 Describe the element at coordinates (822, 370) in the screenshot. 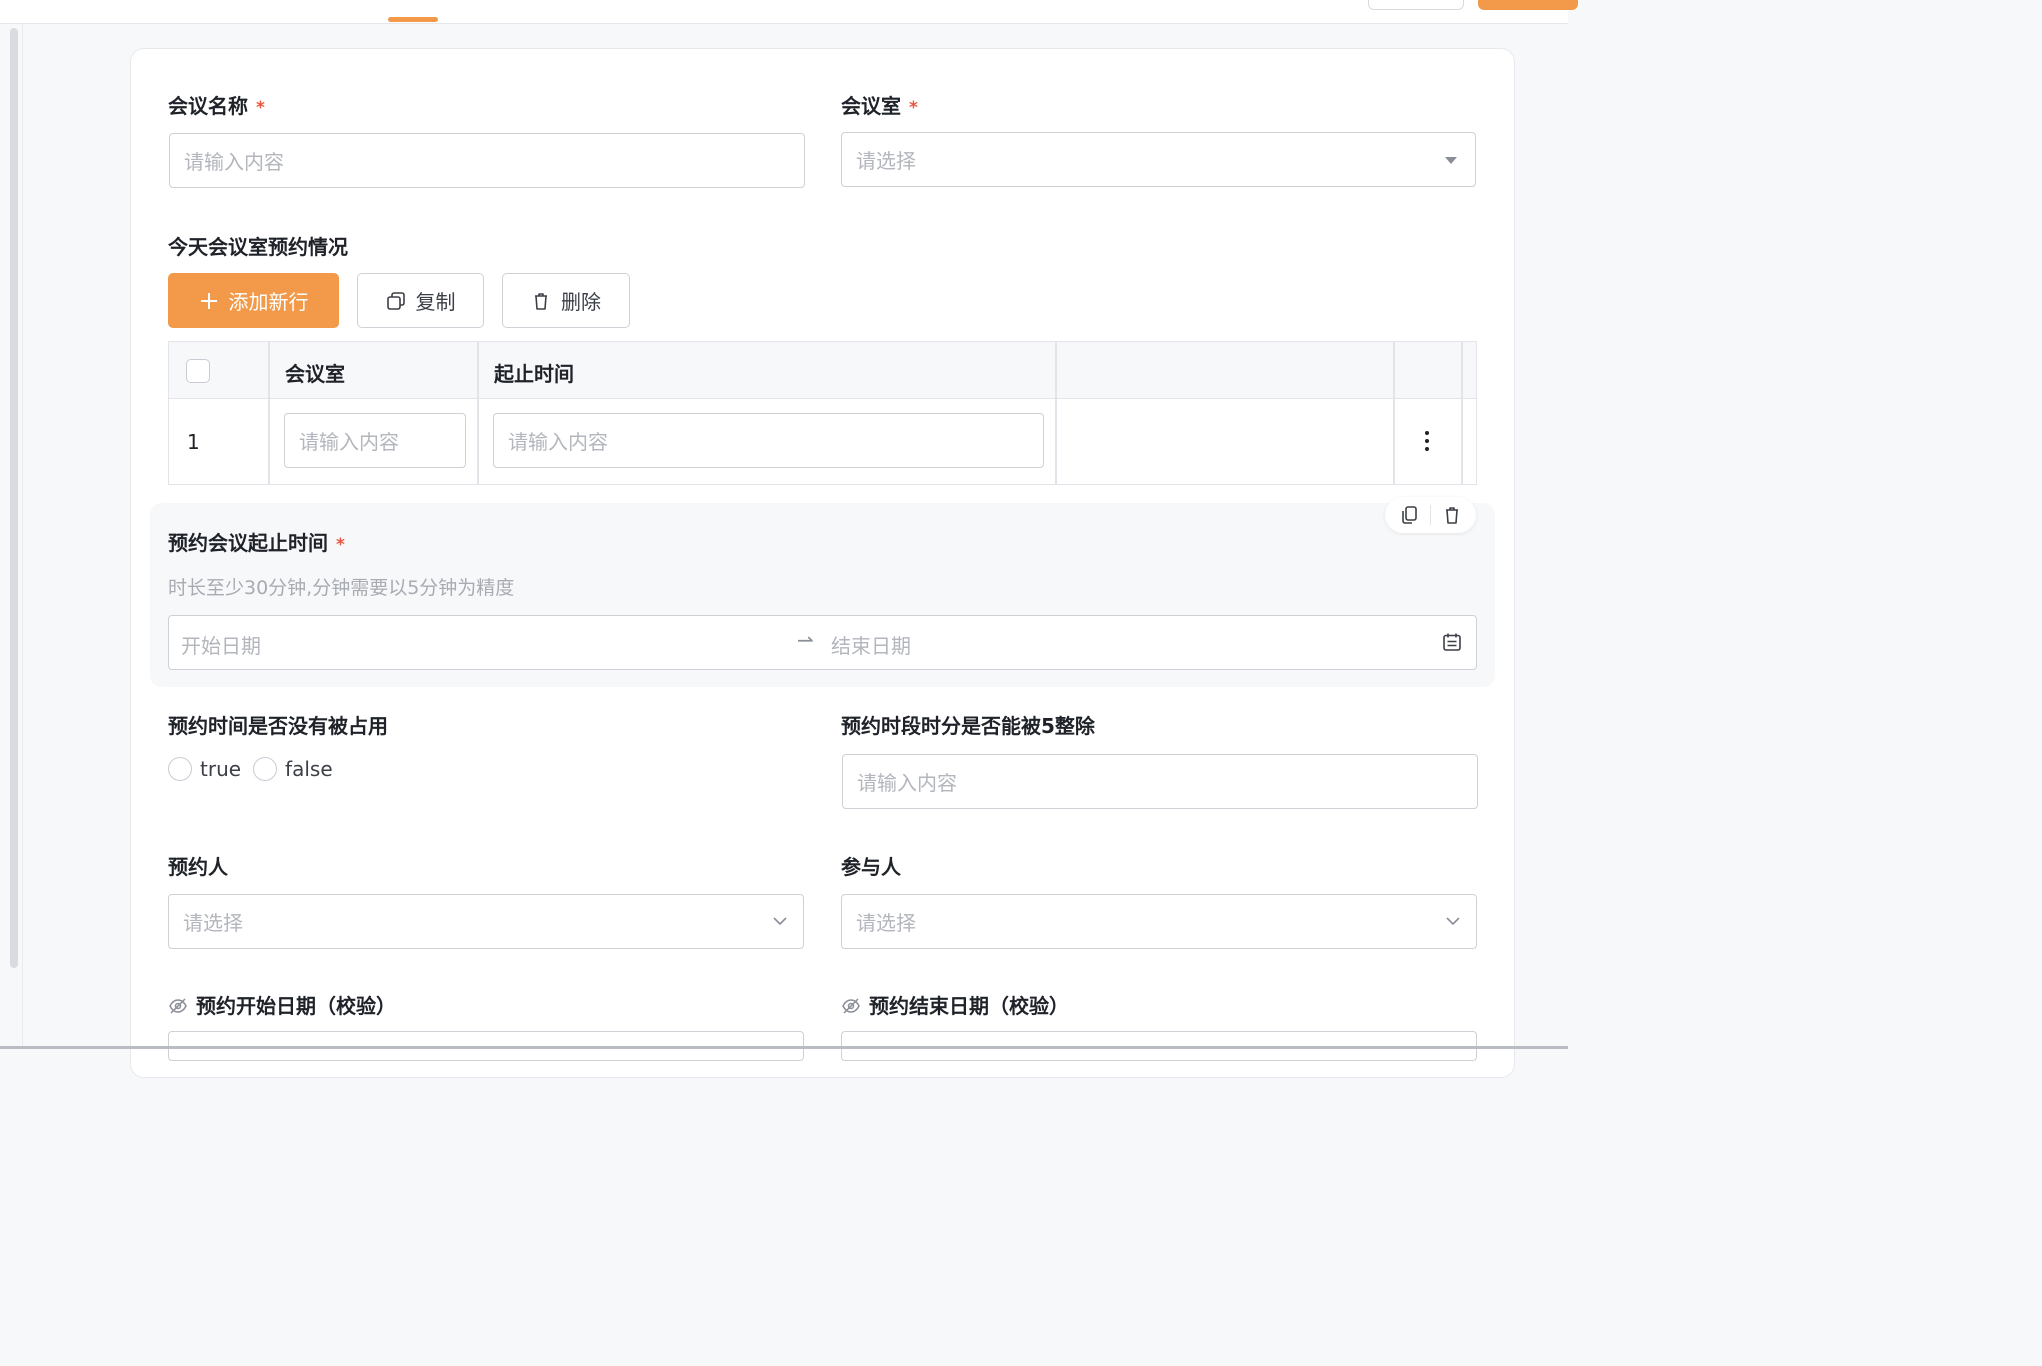

I see `table-header: 会议室 起止时间` at that location.